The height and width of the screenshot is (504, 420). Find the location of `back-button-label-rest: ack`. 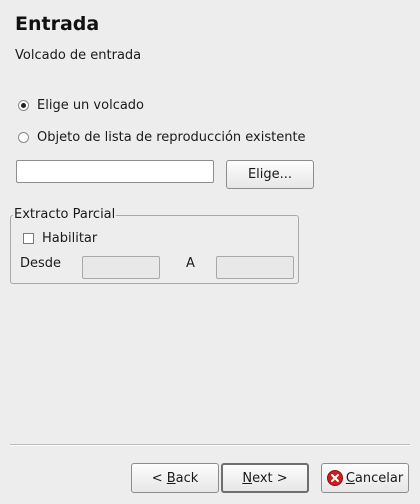

back-button-label-rest: ack is located at coordinates (187, 478).